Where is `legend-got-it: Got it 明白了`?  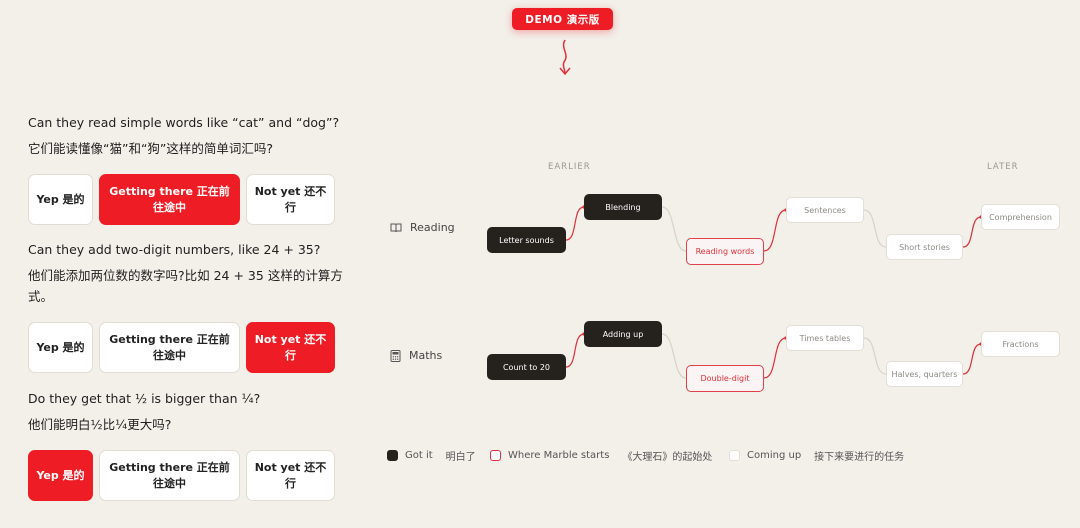 legend-got-it: Got it 明白了 is located at coordinates (431, 455).